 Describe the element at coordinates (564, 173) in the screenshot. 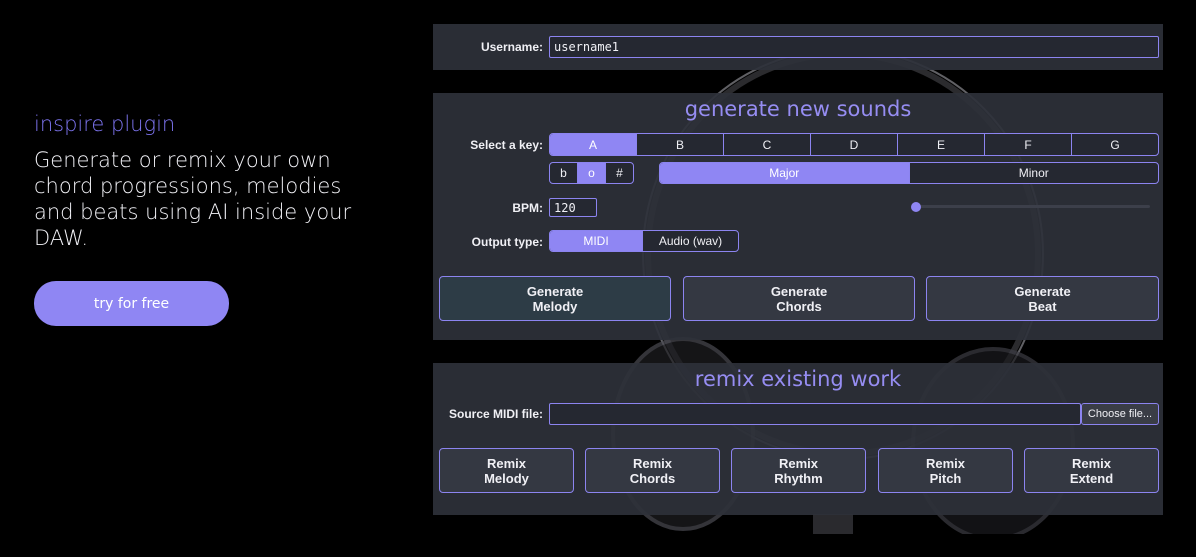

I see `accidental-flat: b` at that location.